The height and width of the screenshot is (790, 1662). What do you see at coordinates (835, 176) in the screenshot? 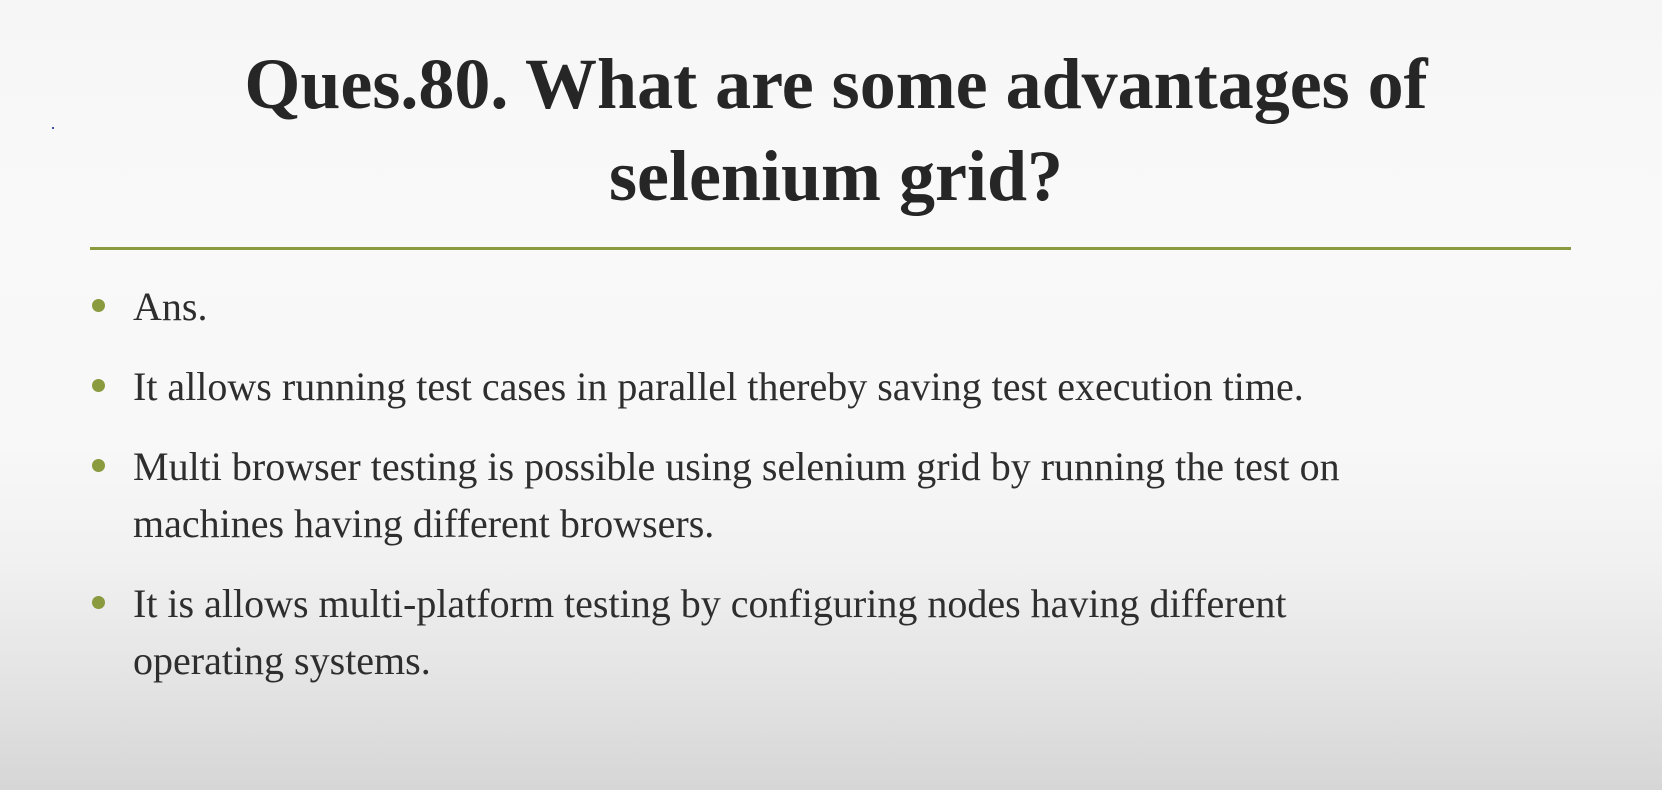
I see `title-line-2: selenium grid?` at bounding box center [835, 176].